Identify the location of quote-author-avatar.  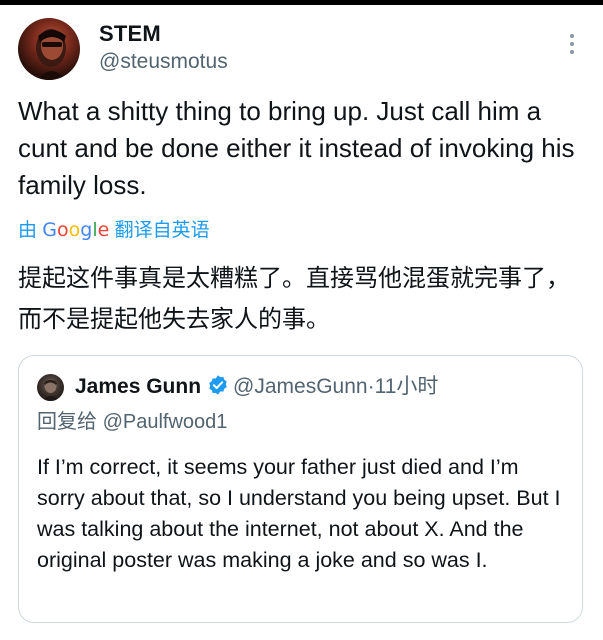
(50, 387).